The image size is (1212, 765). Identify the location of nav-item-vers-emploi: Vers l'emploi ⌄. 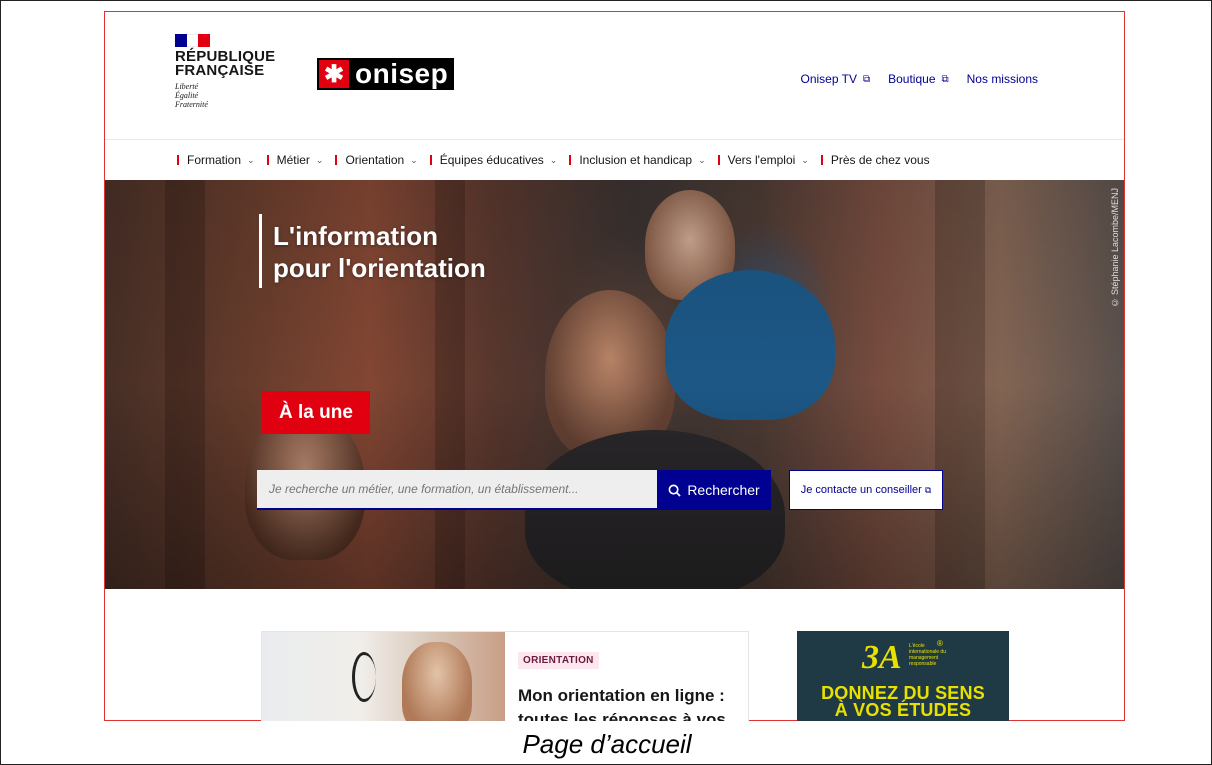
(763, 160).